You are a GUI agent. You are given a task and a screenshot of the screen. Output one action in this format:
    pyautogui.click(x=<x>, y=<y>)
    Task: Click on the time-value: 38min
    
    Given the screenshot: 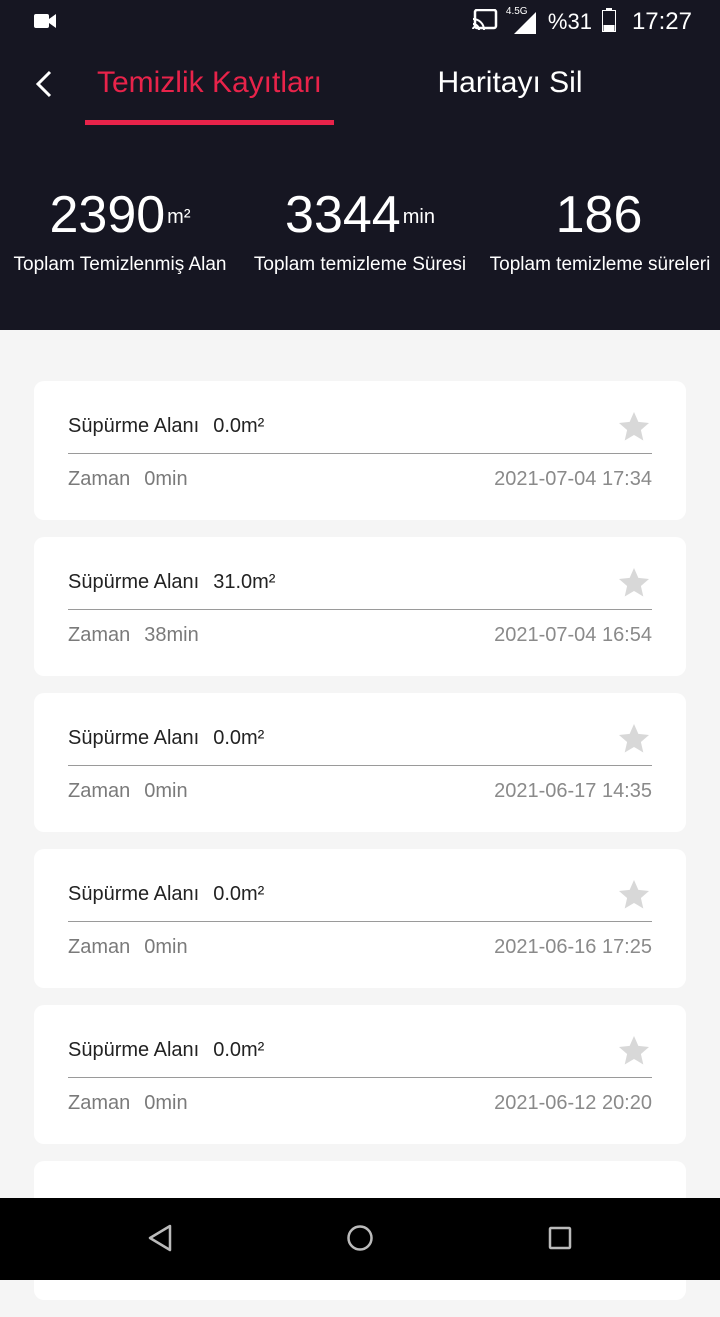 What is the action you would take?
    pyautogui.click(x=171, y=635)
    